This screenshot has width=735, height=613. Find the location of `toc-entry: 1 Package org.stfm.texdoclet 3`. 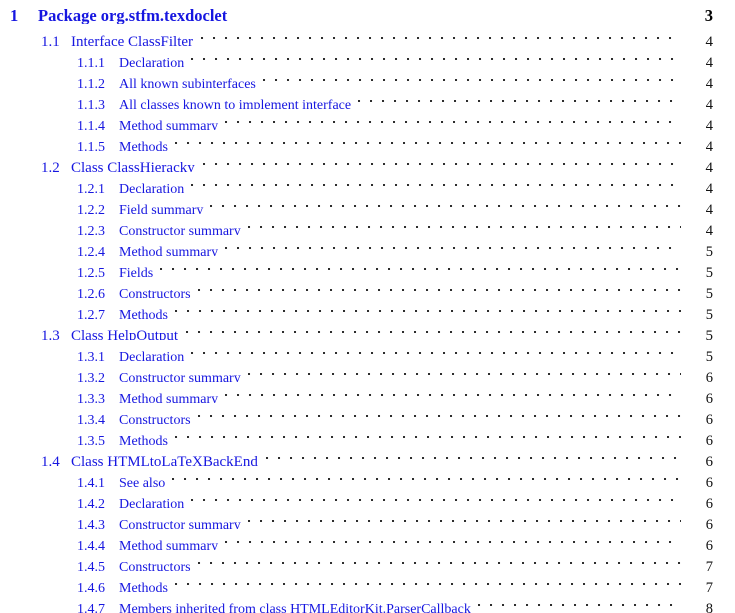

toc-entry: 1 Package org.stfm.texdoclet 3 is located at coordinates (367, 12).